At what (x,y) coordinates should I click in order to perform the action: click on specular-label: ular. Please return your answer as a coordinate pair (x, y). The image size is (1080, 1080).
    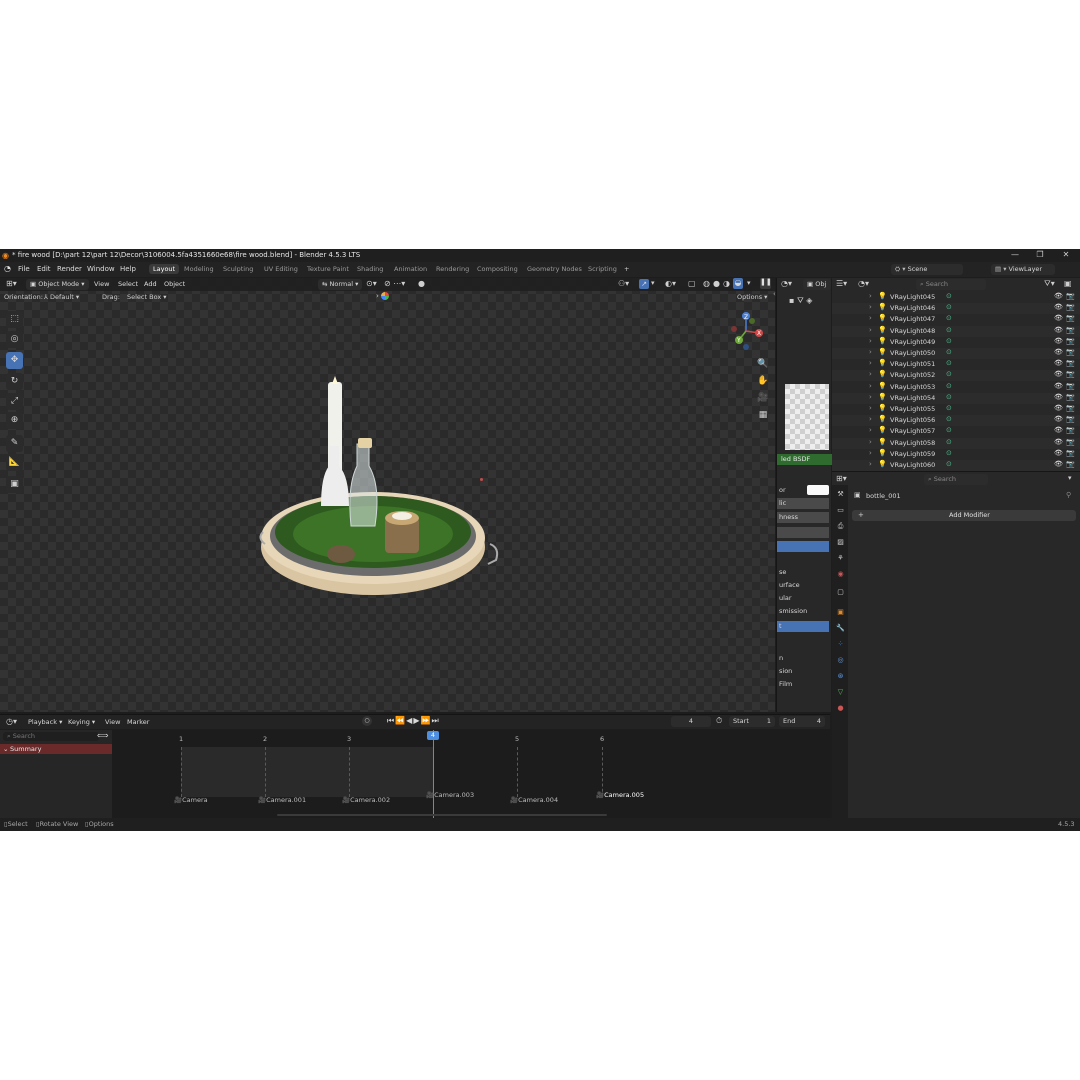
    Looking at the image, I should click on (785, 598).